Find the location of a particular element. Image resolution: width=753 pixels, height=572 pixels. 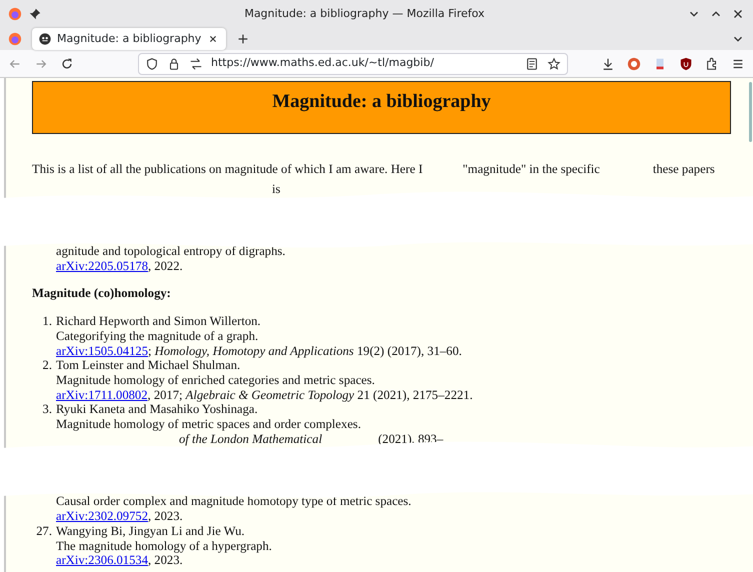

entry-reference: arXiv:2302.09752, 2023. is located at coordinates (120, 516).